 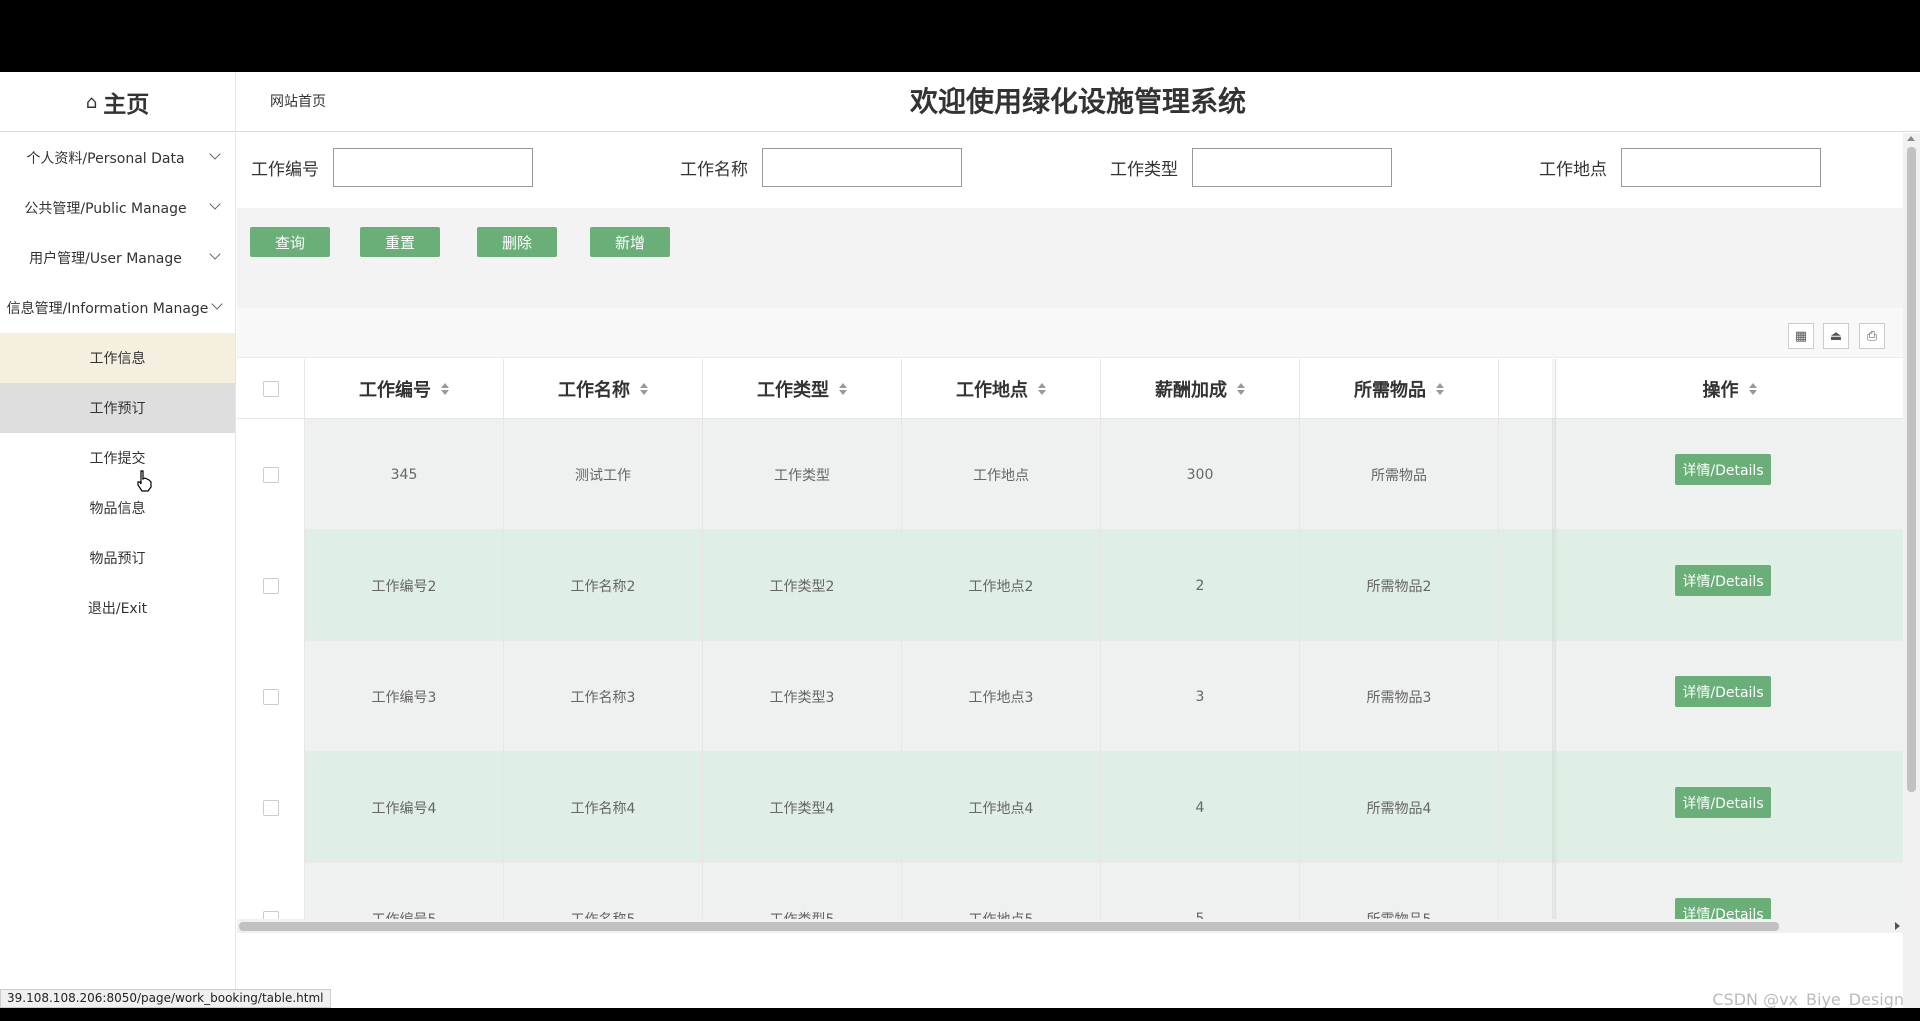 What do you see at coordinates (1077, 101) in the screenshot?
I see `page-title: 欢迎使用绿化设施管理系统` at bounding box center [1077, 101].